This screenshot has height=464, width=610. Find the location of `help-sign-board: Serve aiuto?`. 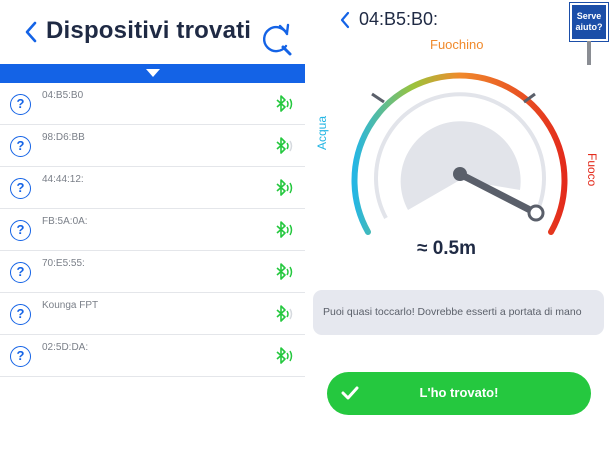

help-sign-board: Serve aiuto? is located at coordinates (589, 22).